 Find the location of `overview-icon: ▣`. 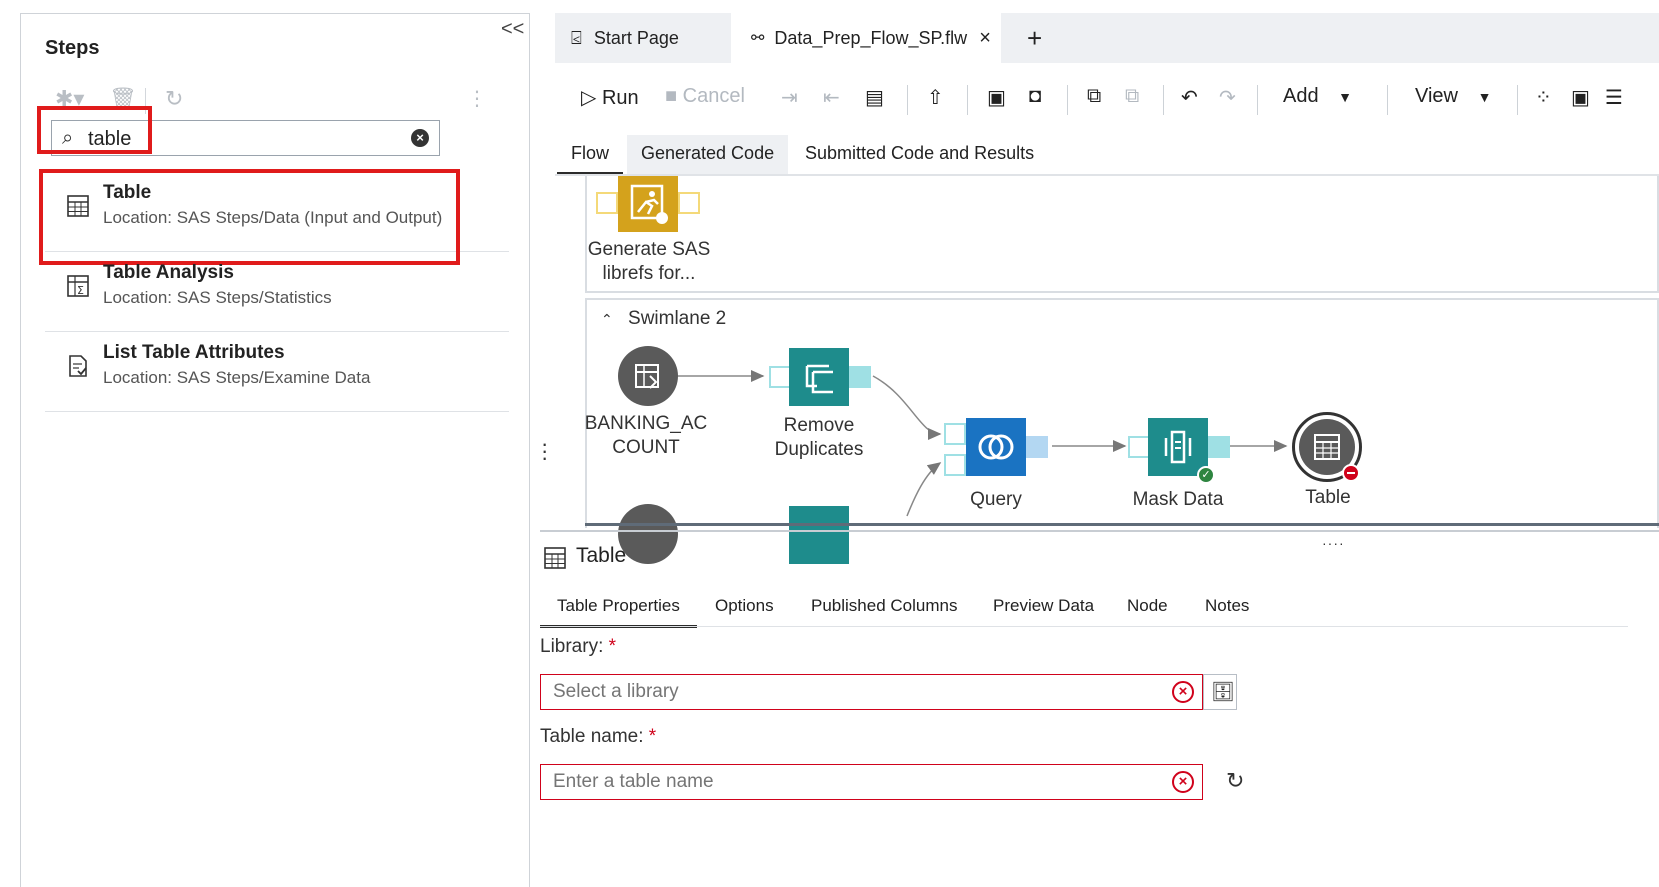

overview-icon: ▣ is located at coordinates (1580, 97).